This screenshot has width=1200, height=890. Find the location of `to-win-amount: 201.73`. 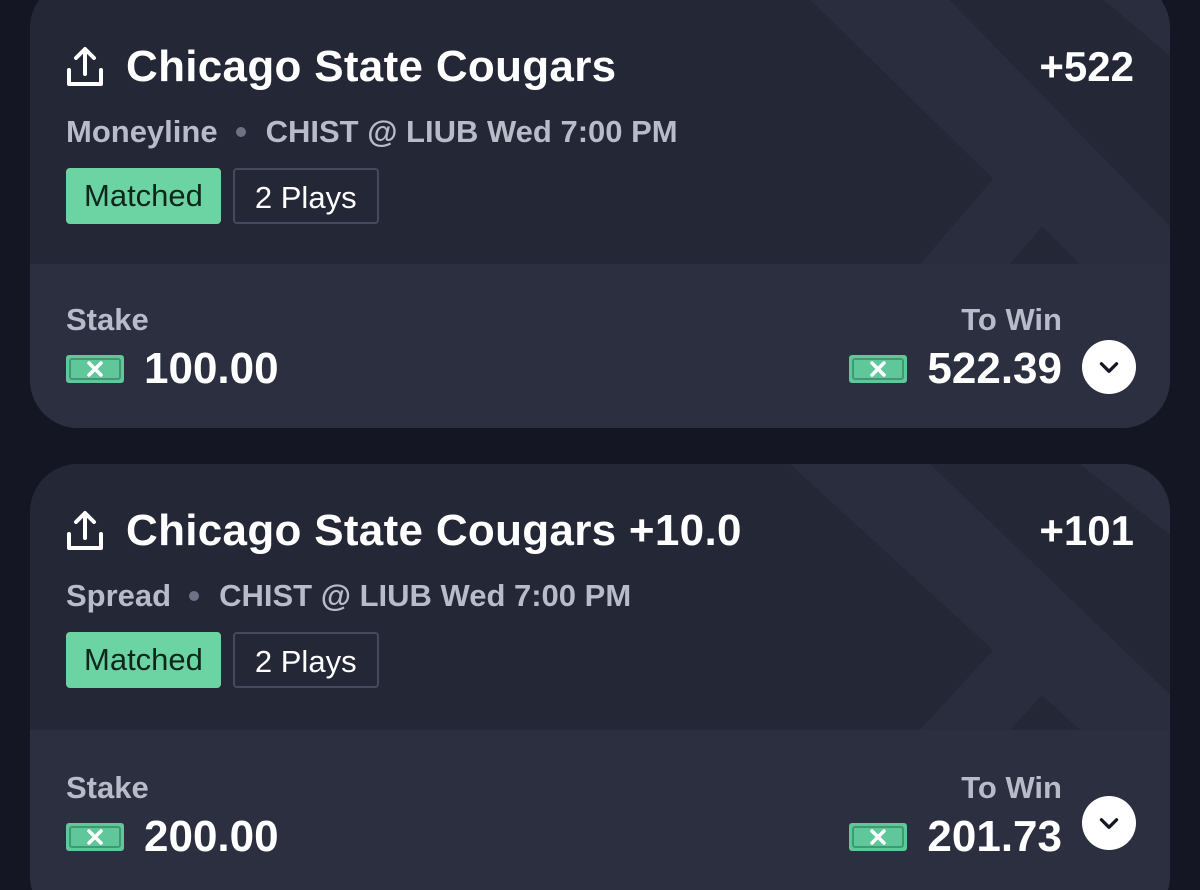

to-win-amount: 201.73 is located at coordinates (994, 836).